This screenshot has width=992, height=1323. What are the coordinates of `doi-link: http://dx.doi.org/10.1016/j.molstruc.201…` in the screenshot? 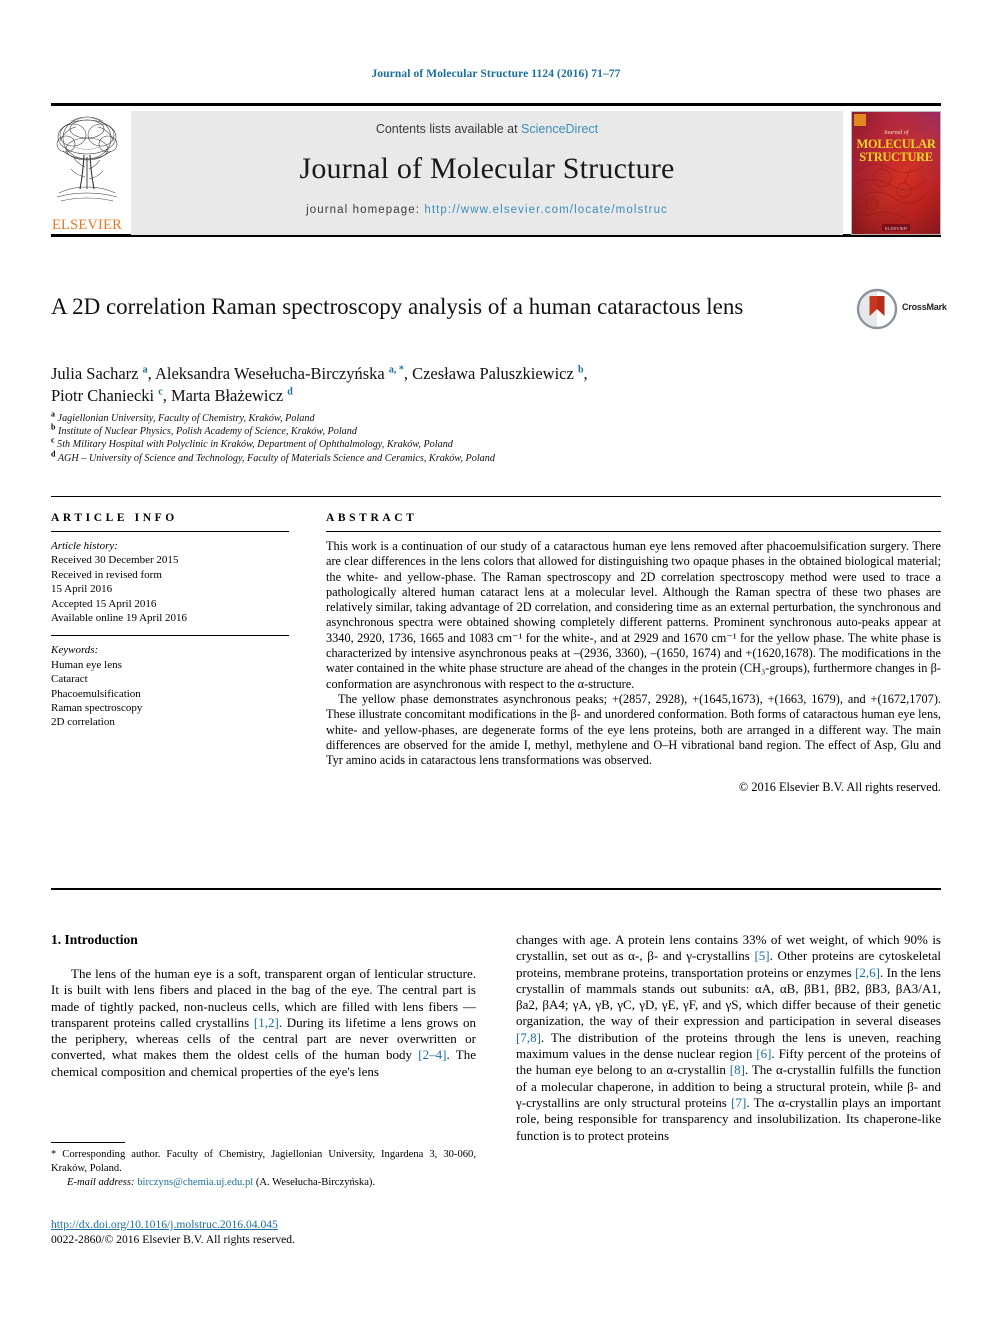 It's located at (266, 1225).